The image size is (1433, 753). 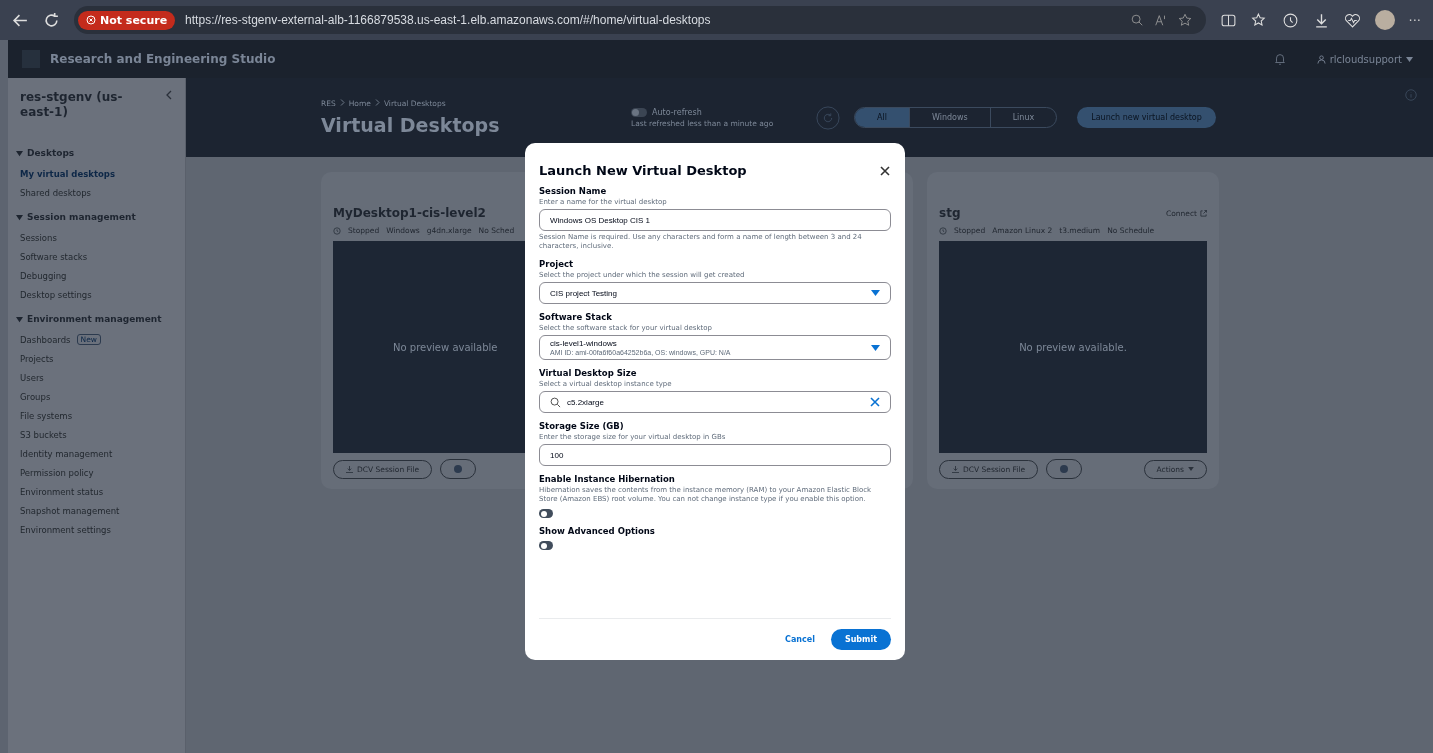 I want to click on page-title: Virtual Desktops, so click(x=411, y=125).